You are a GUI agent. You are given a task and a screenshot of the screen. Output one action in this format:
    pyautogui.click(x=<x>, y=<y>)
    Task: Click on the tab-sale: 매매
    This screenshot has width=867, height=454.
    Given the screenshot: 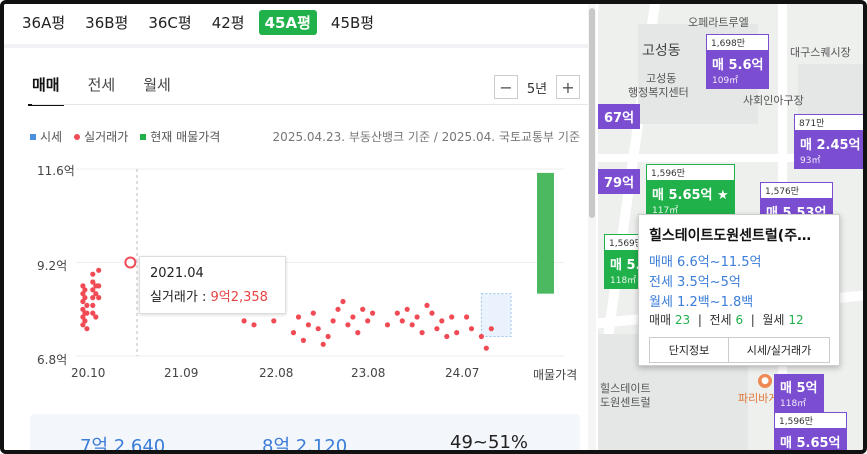 What is the action you would take?
    pyautogui.click(x=46, y=90)
    